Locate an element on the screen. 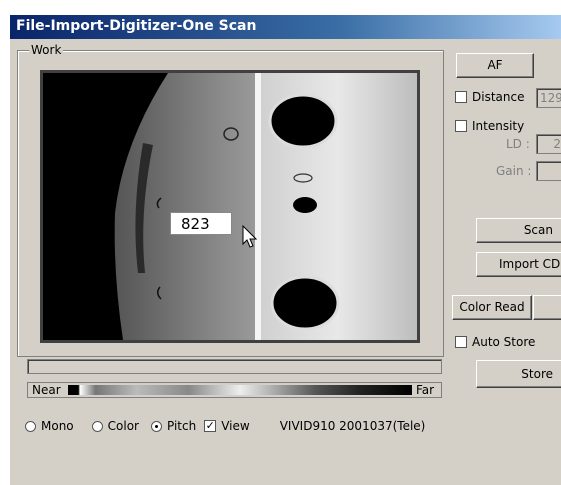  progress-bar is located at coordinates (234, 366).